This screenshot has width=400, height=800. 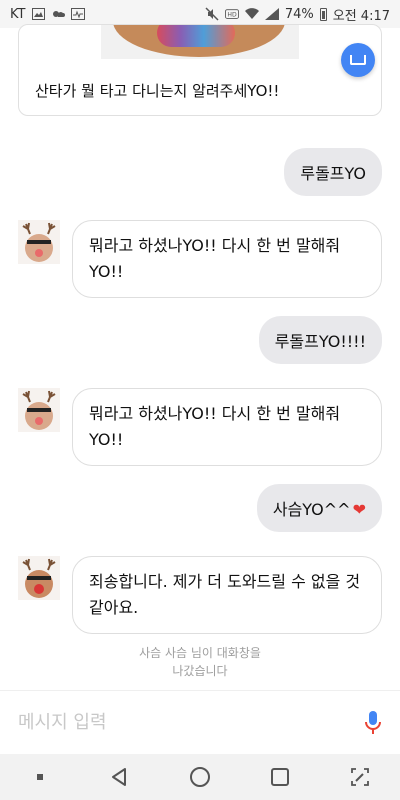 What do you see at coordinates (333, 172) in the screenshot?
I see `user-message-1: 루돌프YO` at bounding box center [333, 172].